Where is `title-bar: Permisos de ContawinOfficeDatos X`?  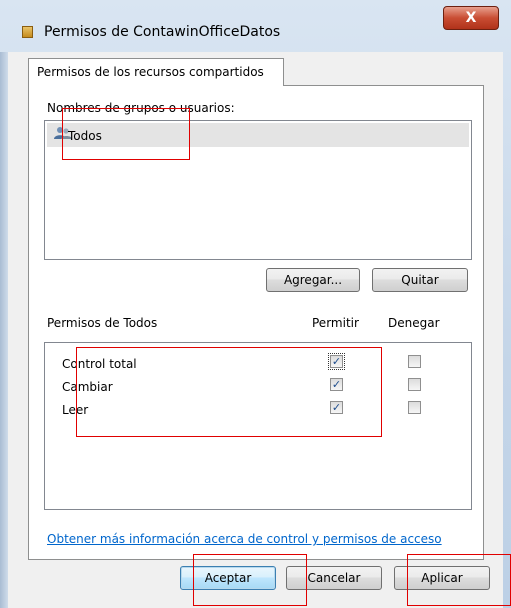
title-bar: Permisos de ContawinOfficeDatos X is located at coordinates (255, 26).